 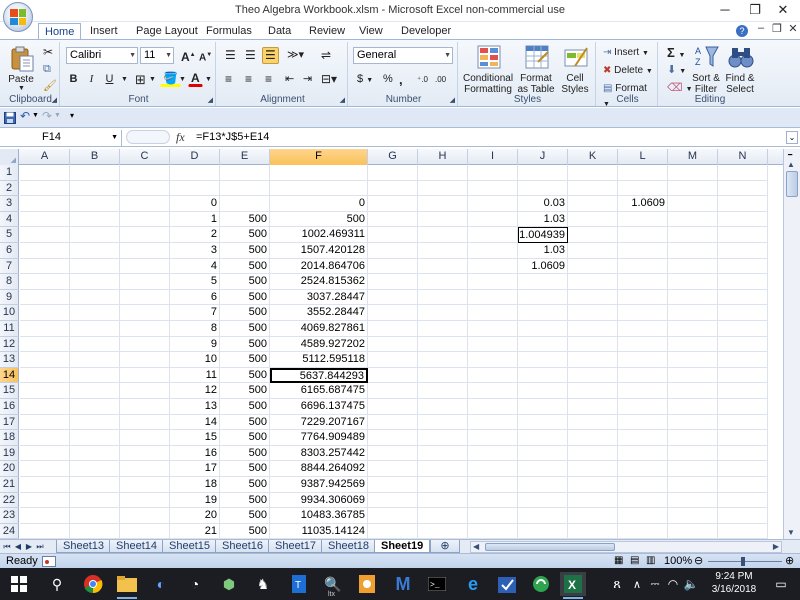 I want to click on cell-l8, so click(x=643, y=282).